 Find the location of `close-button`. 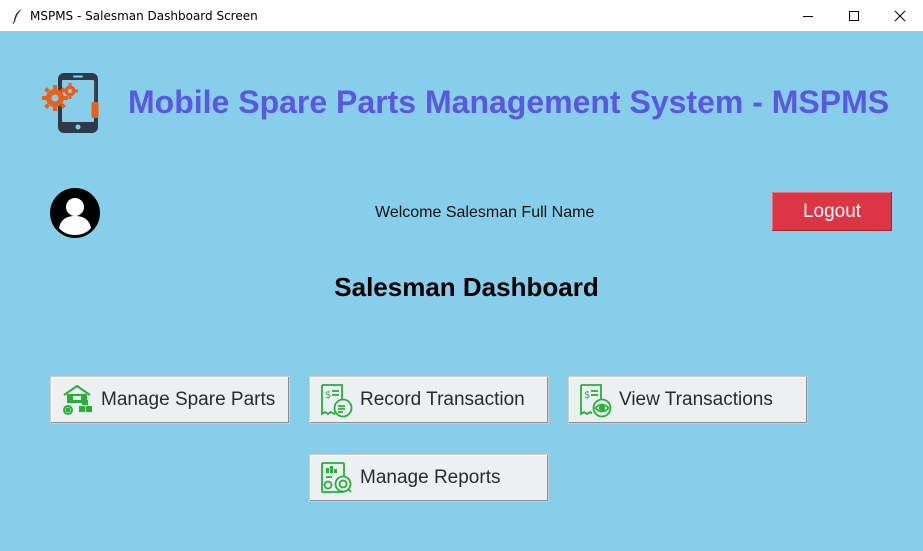

close-button is located at coordinates (900, 15).